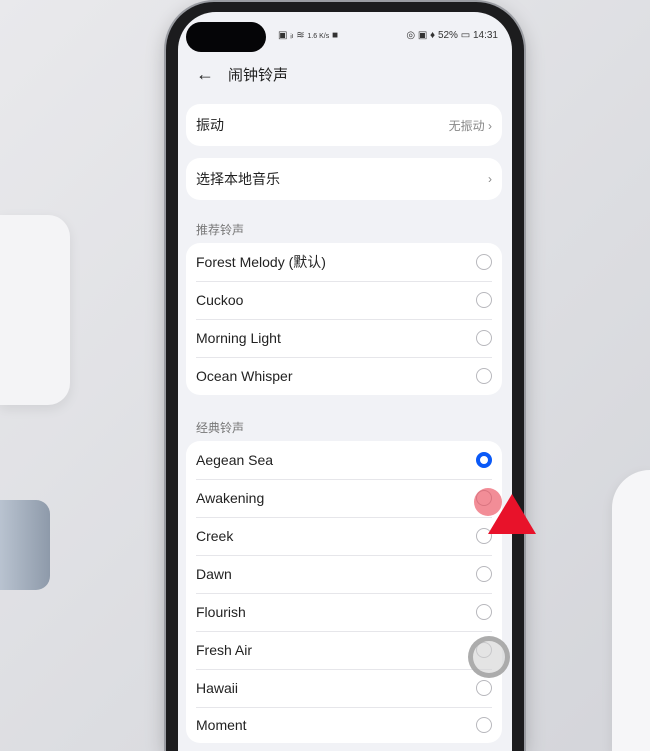  Describe the element at coordinates (489, 657) in the screenshot. I see `touch-indicator` at that location.